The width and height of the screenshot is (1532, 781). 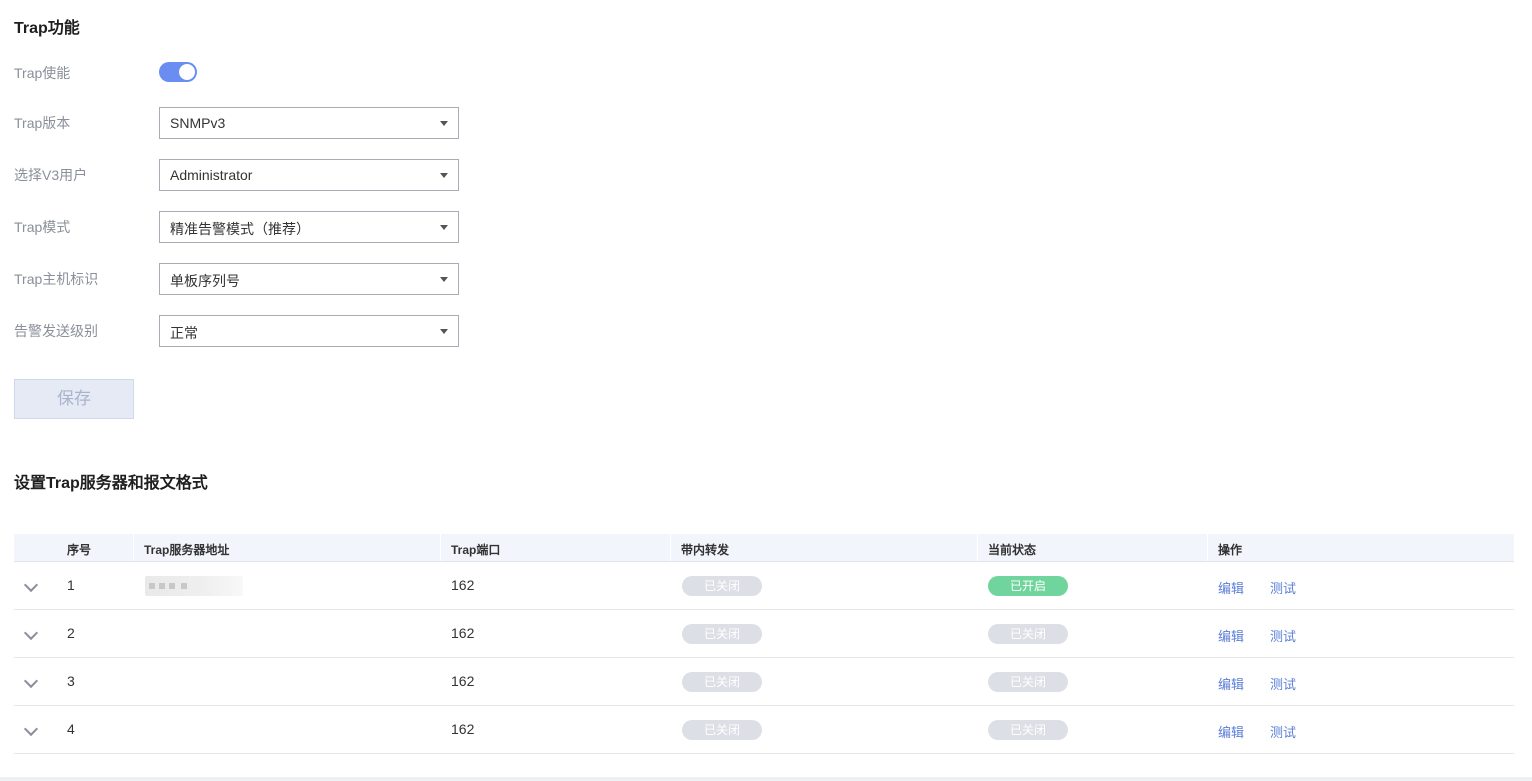 What do you see at coordinates (211, 175) in the screenshot?
I see `v3-user-value: Administrator` at bounding box center [211, 175].